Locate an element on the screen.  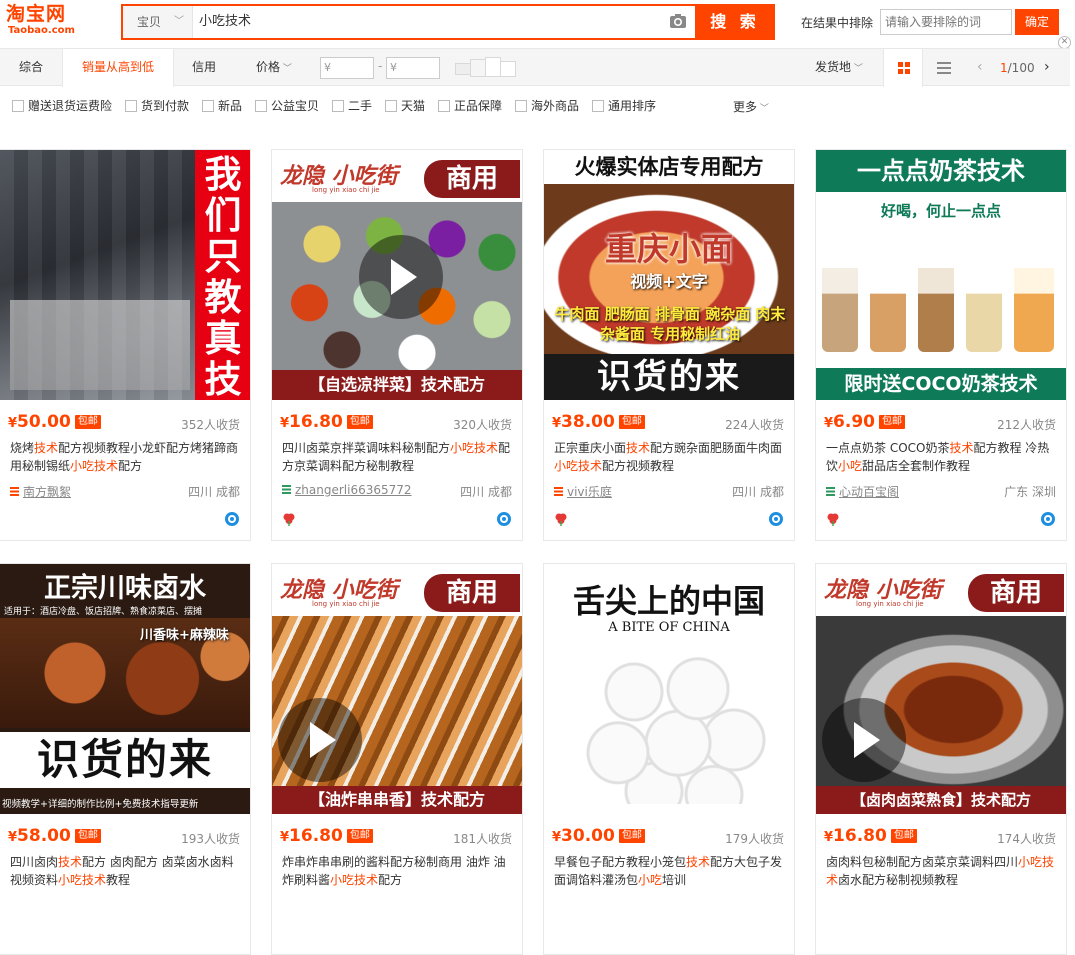
sort-tab-credit: 信用 is located at coordinates (204, 67).